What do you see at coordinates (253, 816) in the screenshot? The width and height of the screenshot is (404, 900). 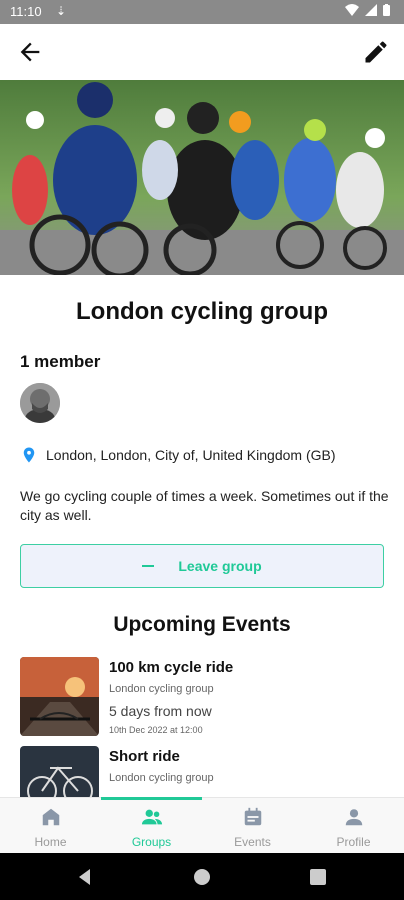 I see `calendar-icon` at bounding box center [253, 816].